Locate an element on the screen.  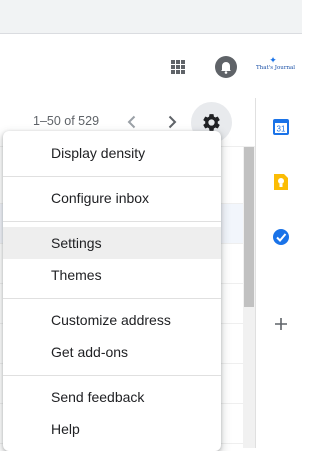
menu-item-label: Get add-ons is located at coordinates (90, 352).